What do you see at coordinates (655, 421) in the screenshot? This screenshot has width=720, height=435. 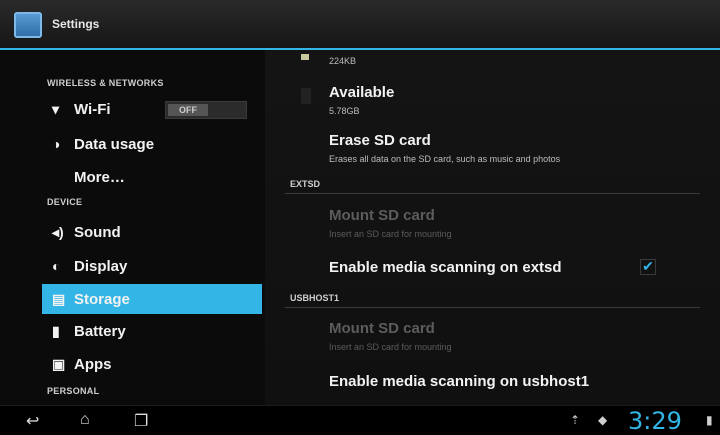 I see `clock: 3:29` at bounding box center [655, 421].